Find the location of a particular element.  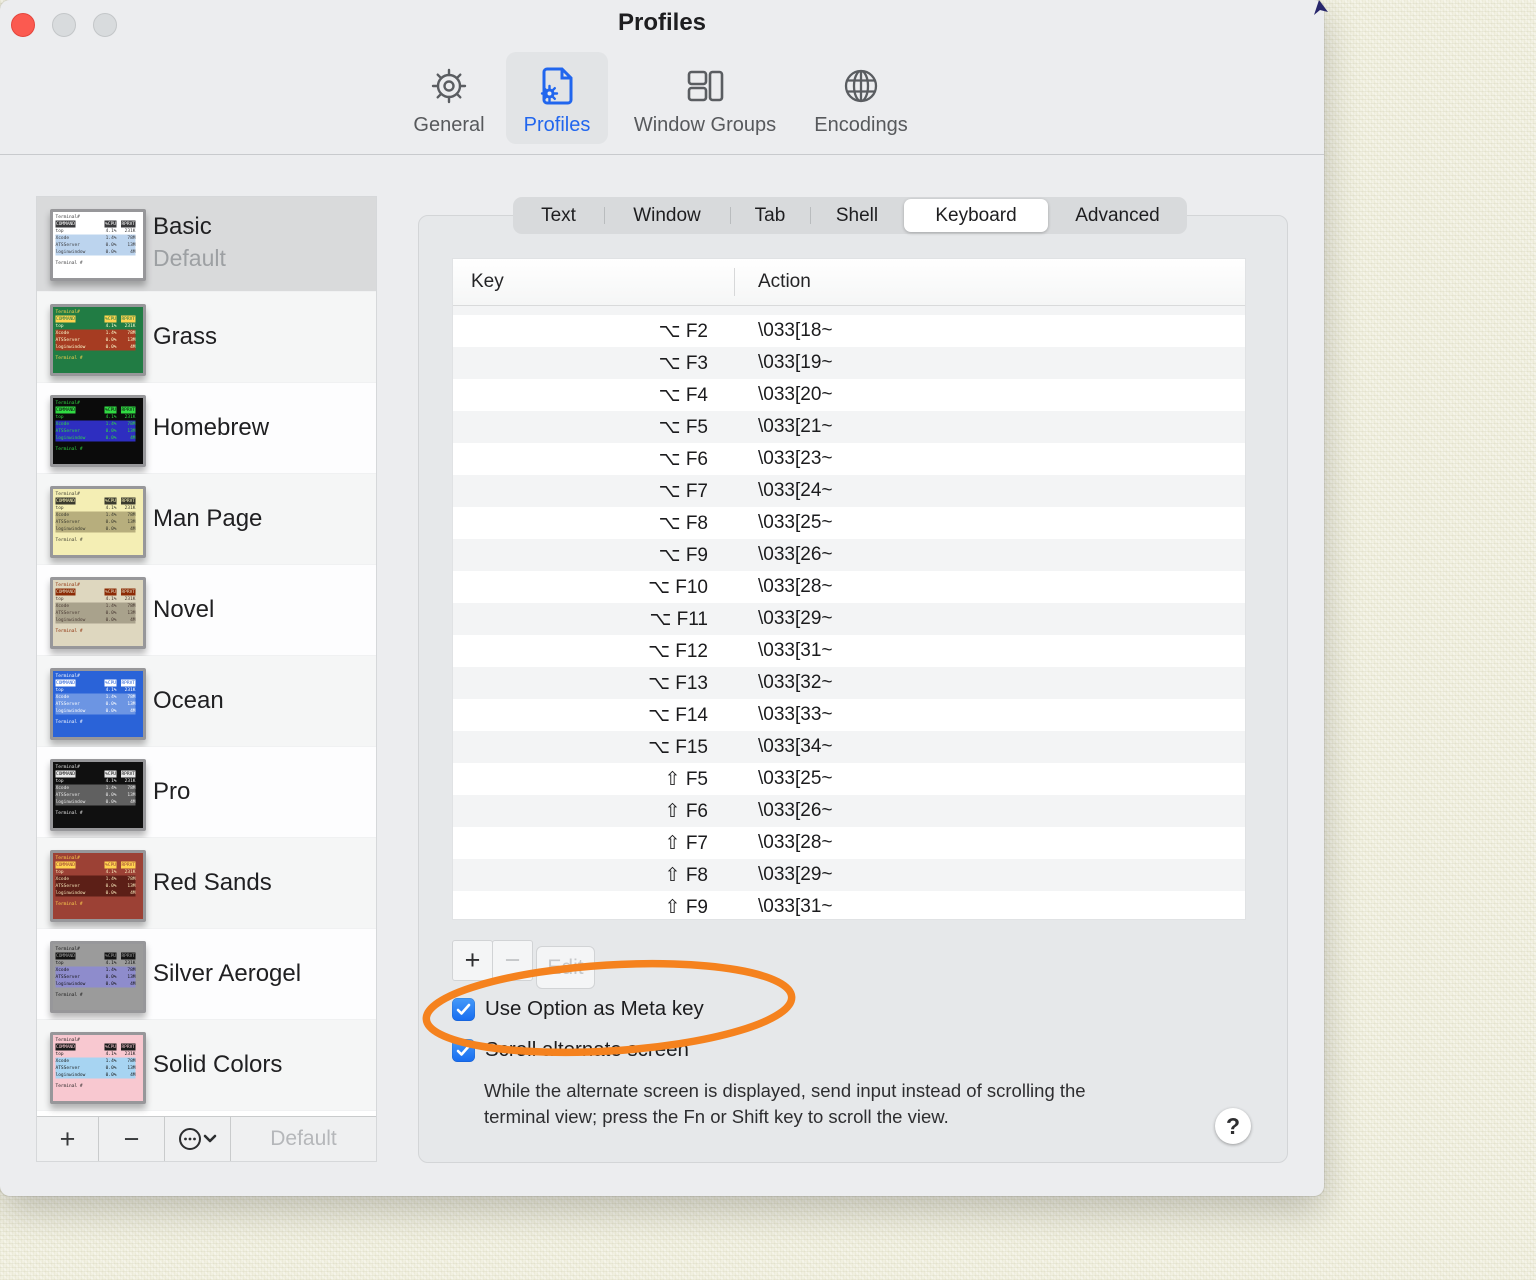

key-mapping-row: ⌥ F7 \033[24~ is located at coordinates (849, 491).